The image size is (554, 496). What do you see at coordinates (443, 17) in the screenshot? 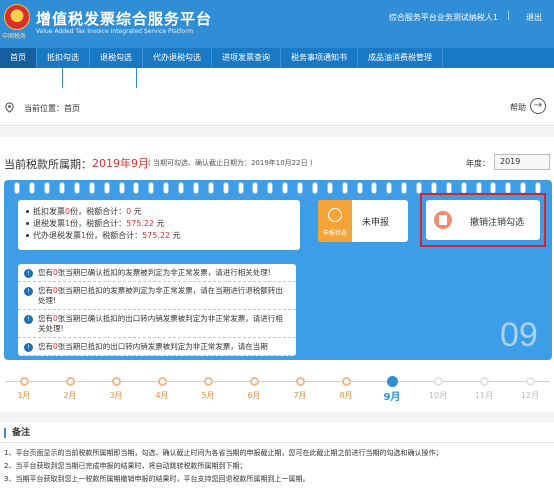
I see `user-name: 综合服务平台业务测试纳税人1` at bounding box center [443, 17].